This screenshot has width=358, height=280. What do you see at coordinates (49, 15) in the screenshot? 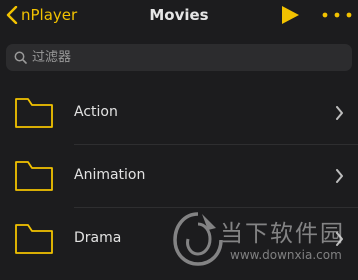
I see `back-button-label: nPlayer` at bounding box center [49, 15].